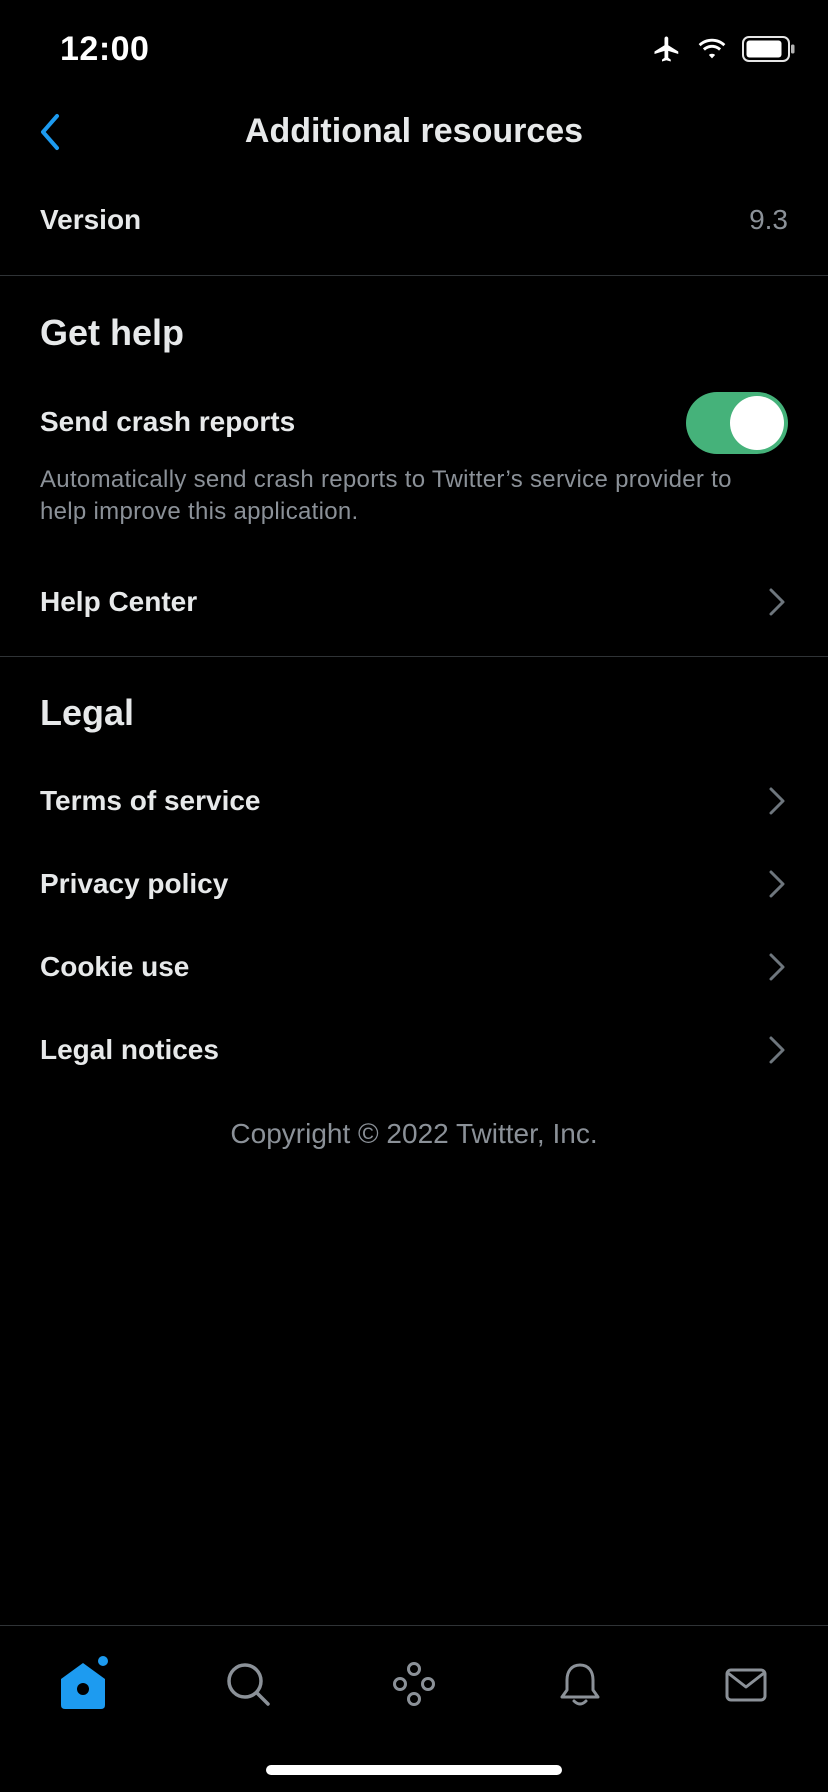 The image size is (828, 1792). Describe the element at coordinates (414, 50) in the screenshot. I see `status-bar: 12:00` at that location.